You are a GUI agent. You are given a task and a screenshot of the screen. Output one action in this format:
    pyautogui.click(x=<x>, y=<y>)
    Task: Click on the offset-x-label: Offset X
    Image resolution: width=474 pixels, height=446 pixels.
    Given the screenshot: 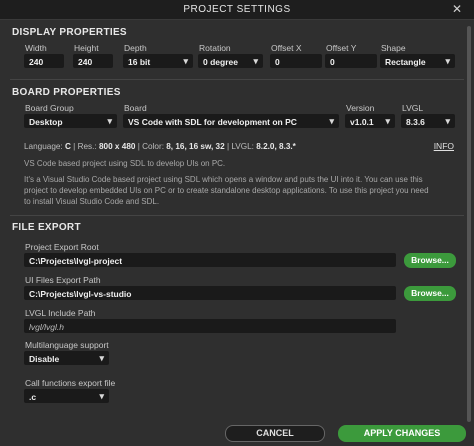 What is the action you would take?
    pyautogui.click(x=286, y=48)
    